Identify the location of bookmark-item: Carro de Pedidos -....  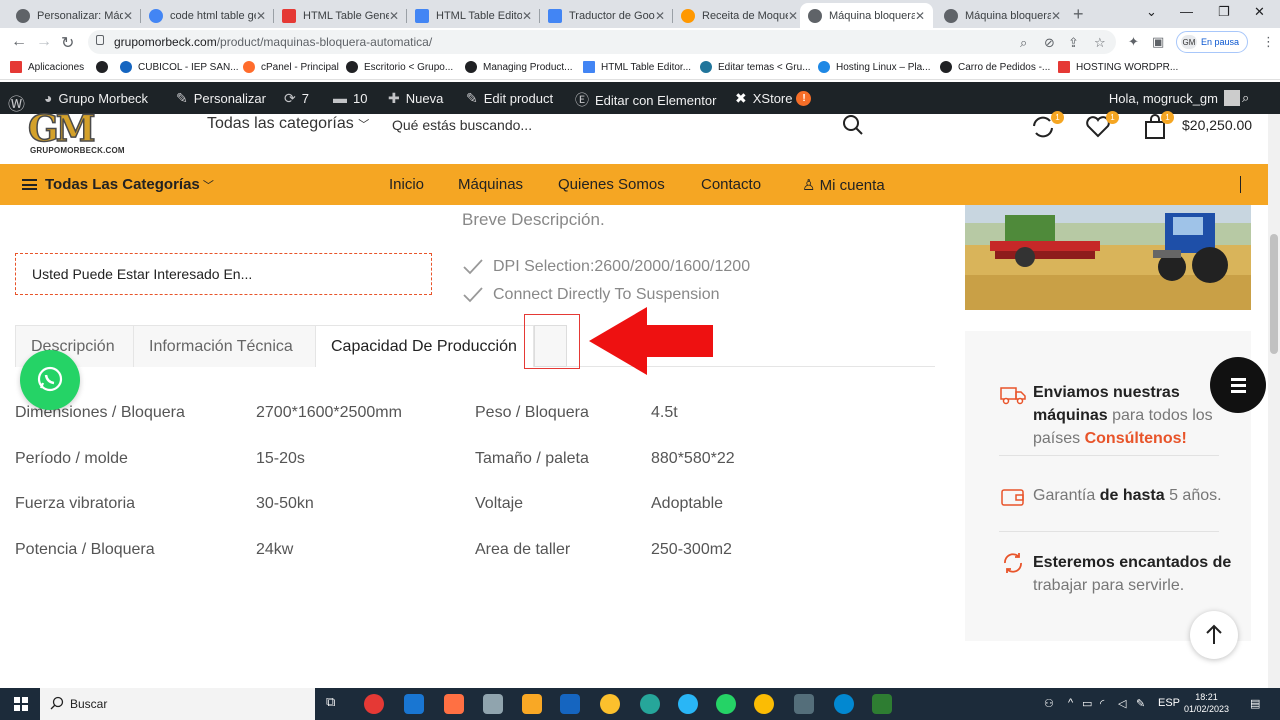
(995, 67).